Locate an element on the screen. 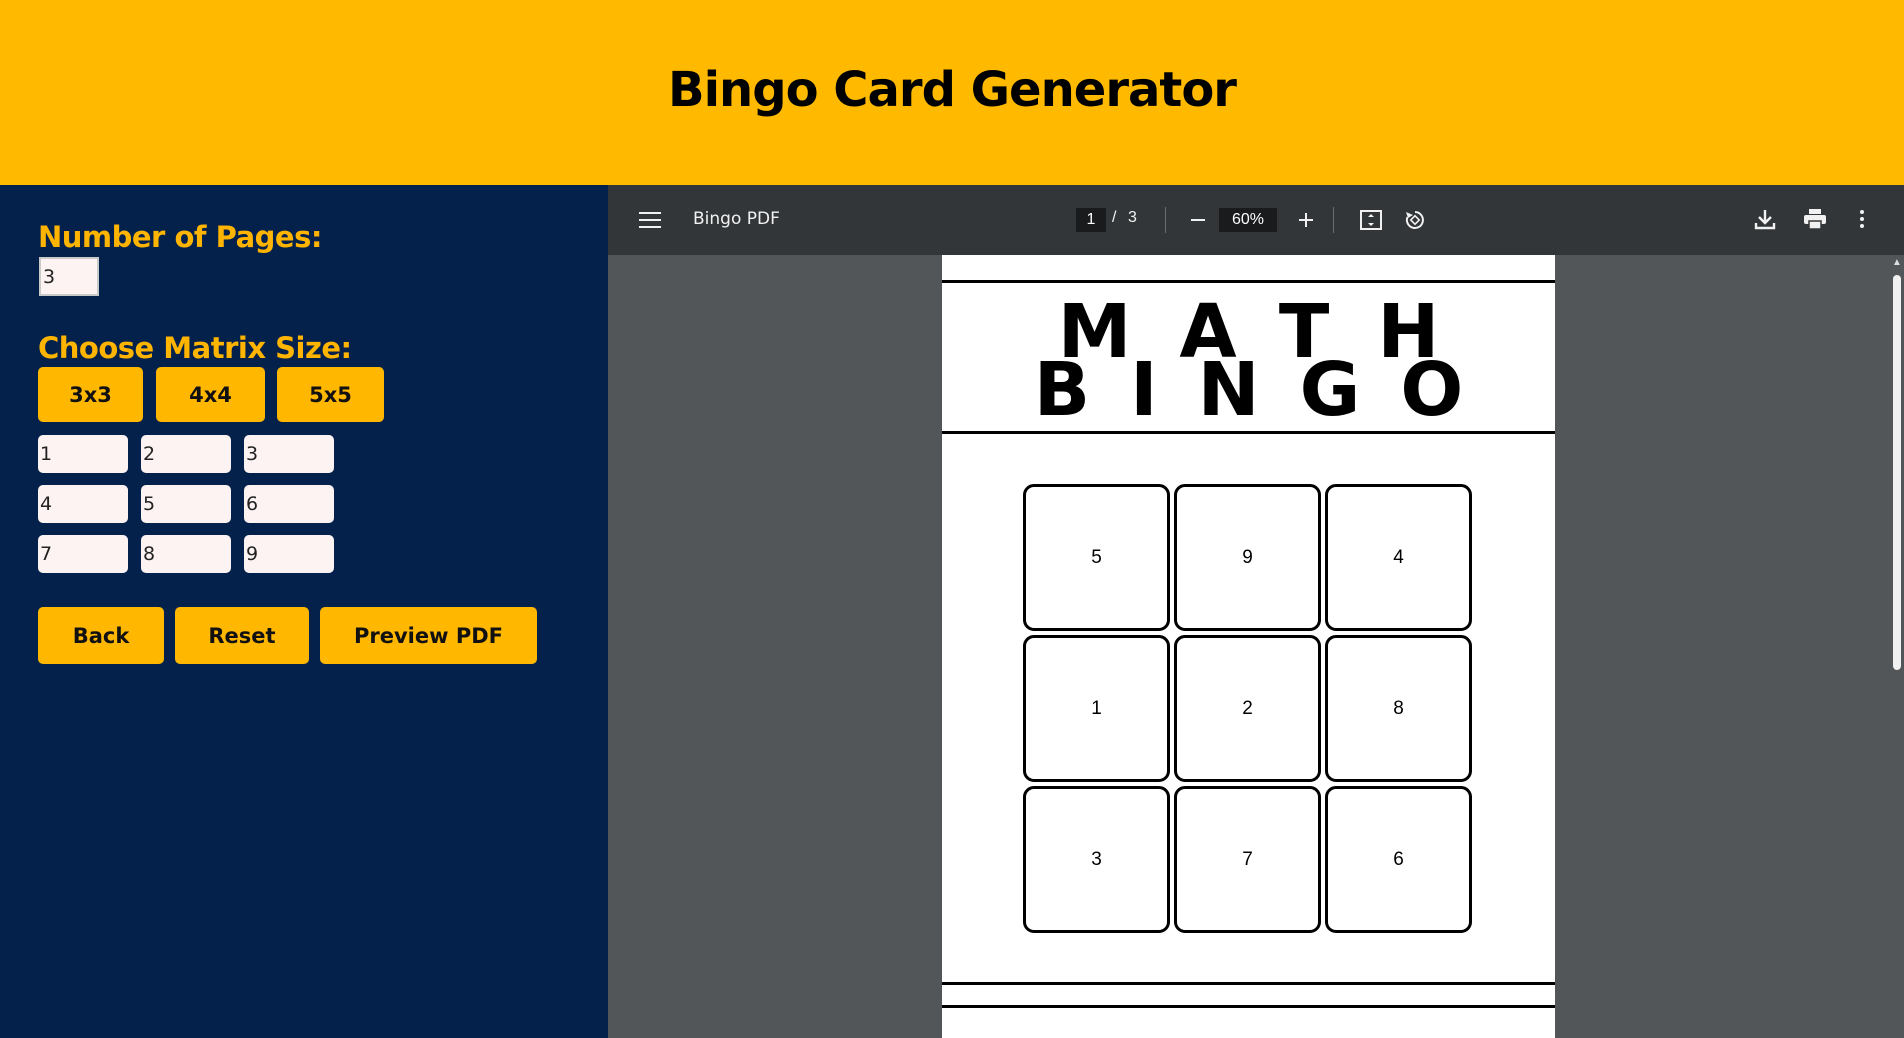 This screenshot has height=1038, width=1904. bingo-grid: 5 9 4 1 2 8 3 7 6 is located at coordinates (1247, 708).